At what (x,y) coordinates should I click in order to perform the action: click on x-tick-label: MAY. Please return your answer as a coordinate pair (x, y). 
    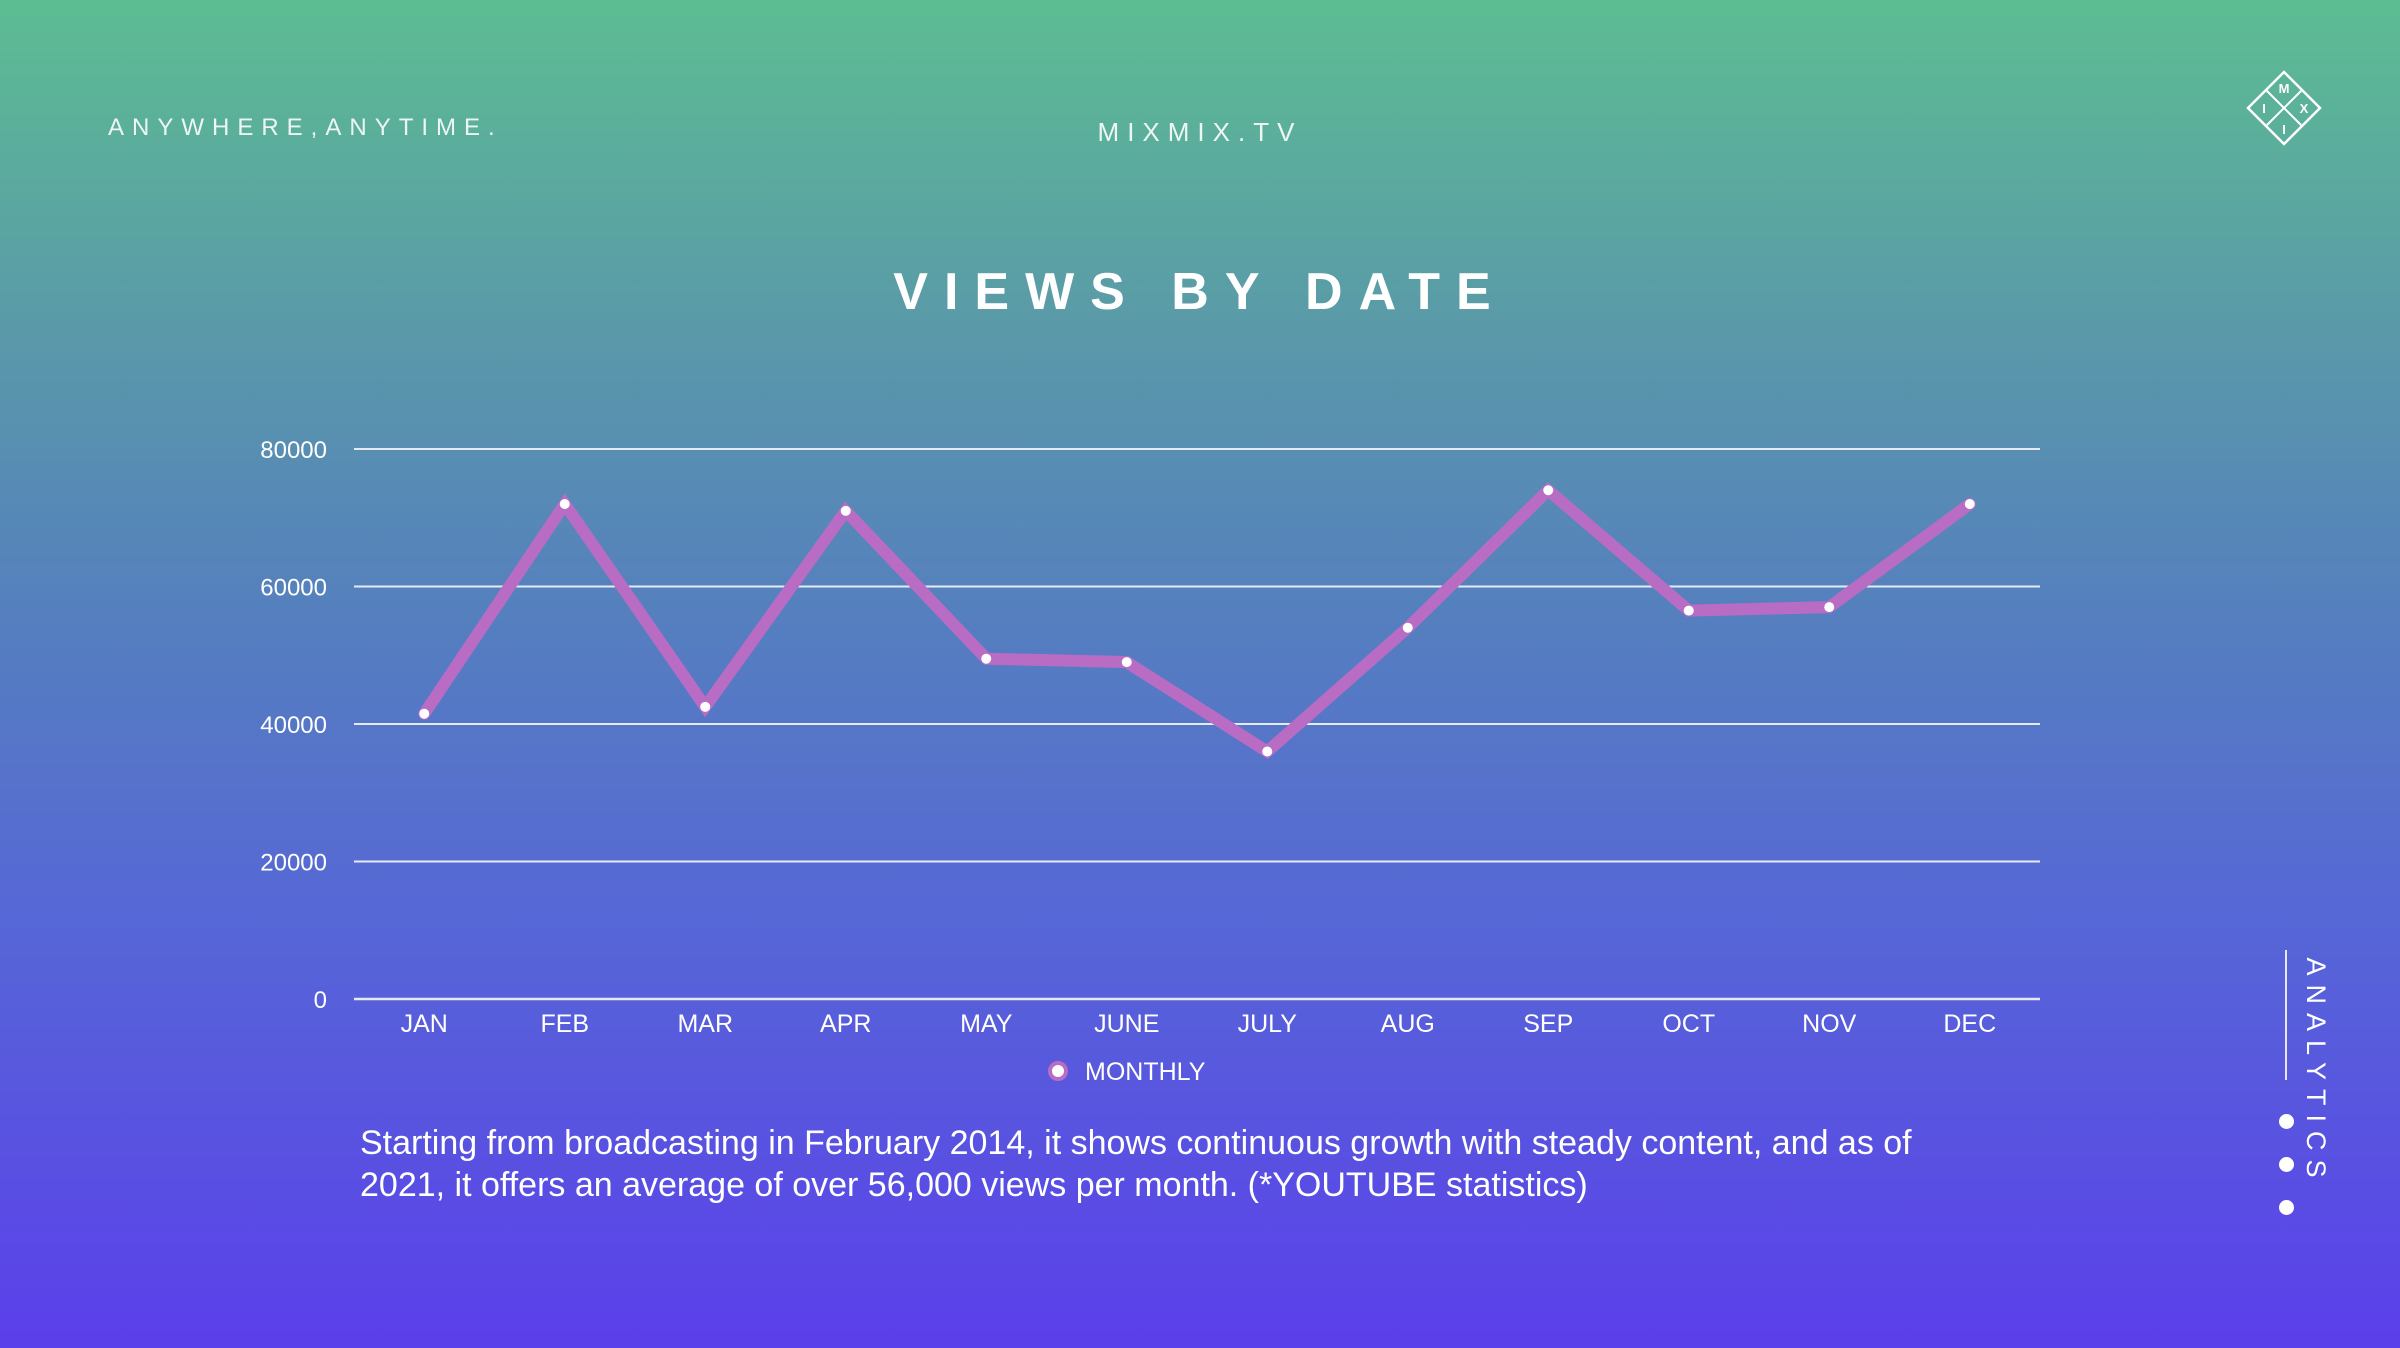
    Looking at the image, I should click on (986, 1024).